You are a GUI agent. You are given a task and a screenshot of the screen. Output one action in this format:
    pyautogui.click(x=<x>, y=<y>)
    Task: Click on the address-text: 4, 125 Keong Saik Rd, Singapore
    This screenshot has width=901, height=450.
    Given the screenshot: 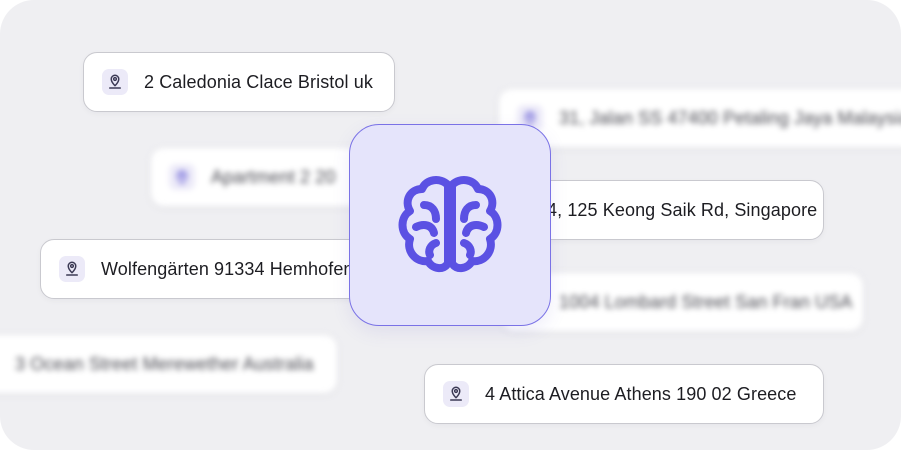 What is the action you would take?
    pyautogui.click(x=682, y=209)
    